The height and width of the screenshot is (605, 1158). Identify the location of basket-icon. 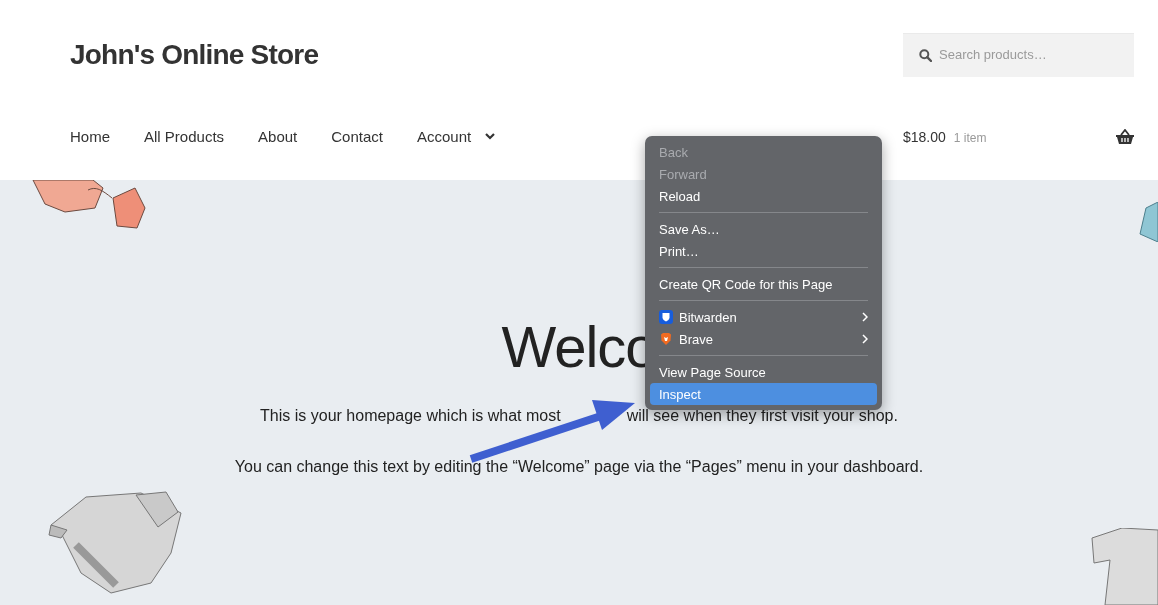
(1125, 136).